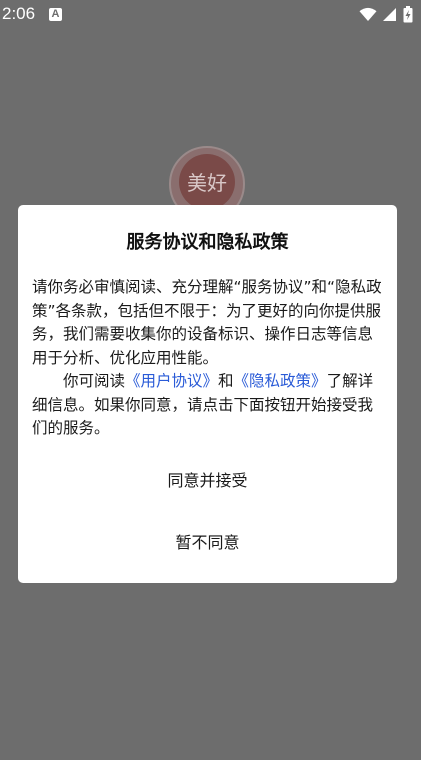 The image size is (421, 760). What do you see at coordinates (94, 381) in the screenshot?
I see `paragraph-2-prefix: 你可阅读` at bounding box center [94, 381].